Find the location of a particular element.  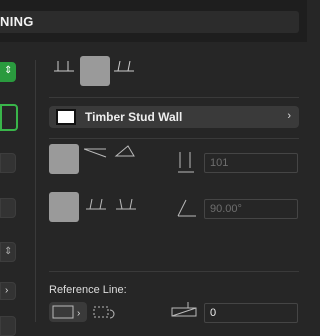

geometry-straight-selected-icon is located at coordinates (64, 159).